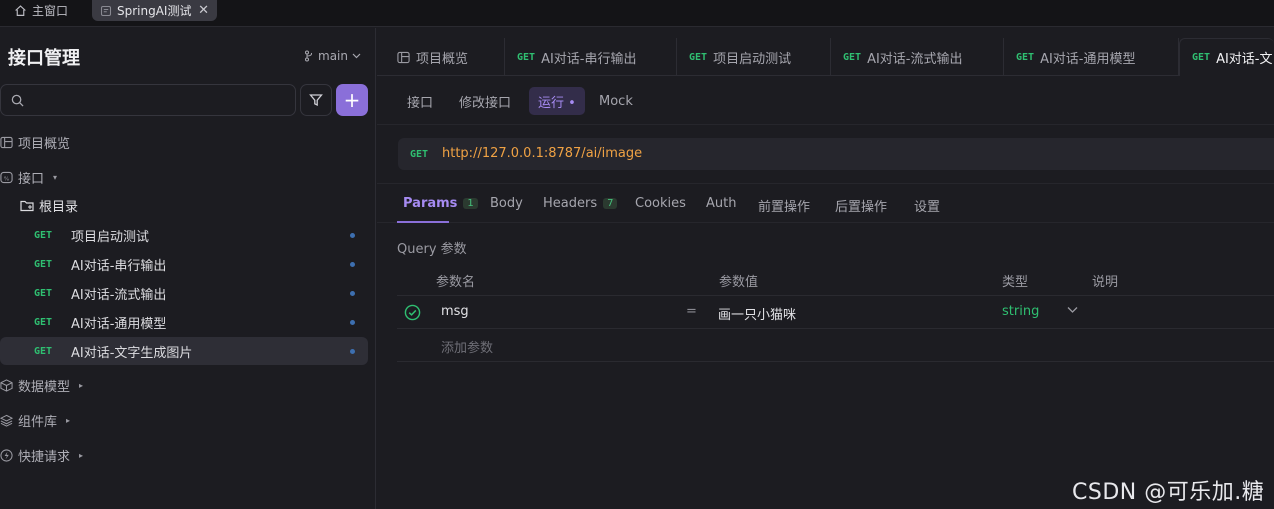 This screenshot has width=1274, height=509. What do you see at coordinates (917, 57) in the screenshot?
I see `tab-request: GET AI对话-流式输出` at bounding box center [917, 57].